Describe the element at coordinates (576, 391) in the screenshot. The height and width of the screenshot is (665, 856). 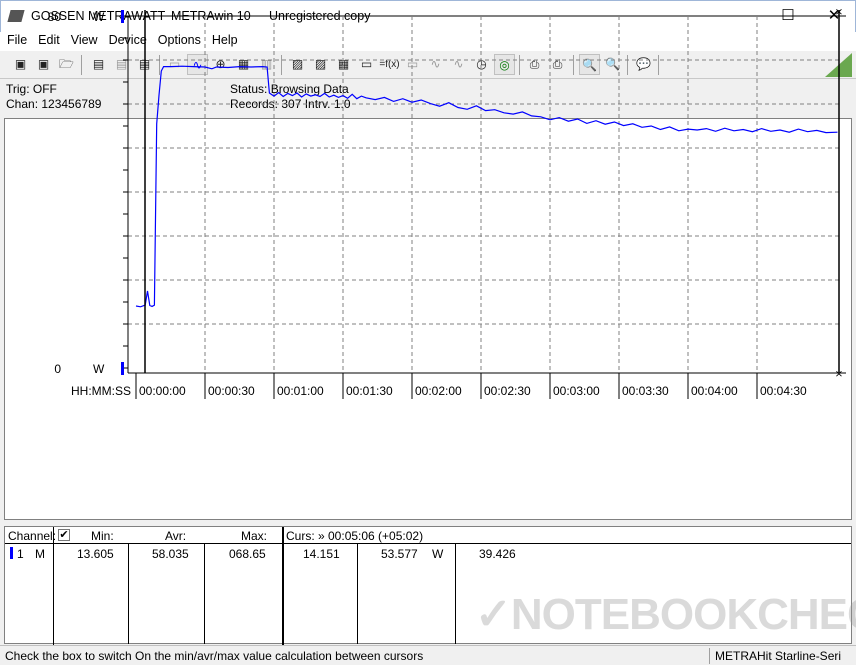
I see `x-tick-label: 00:03:00` at that location.